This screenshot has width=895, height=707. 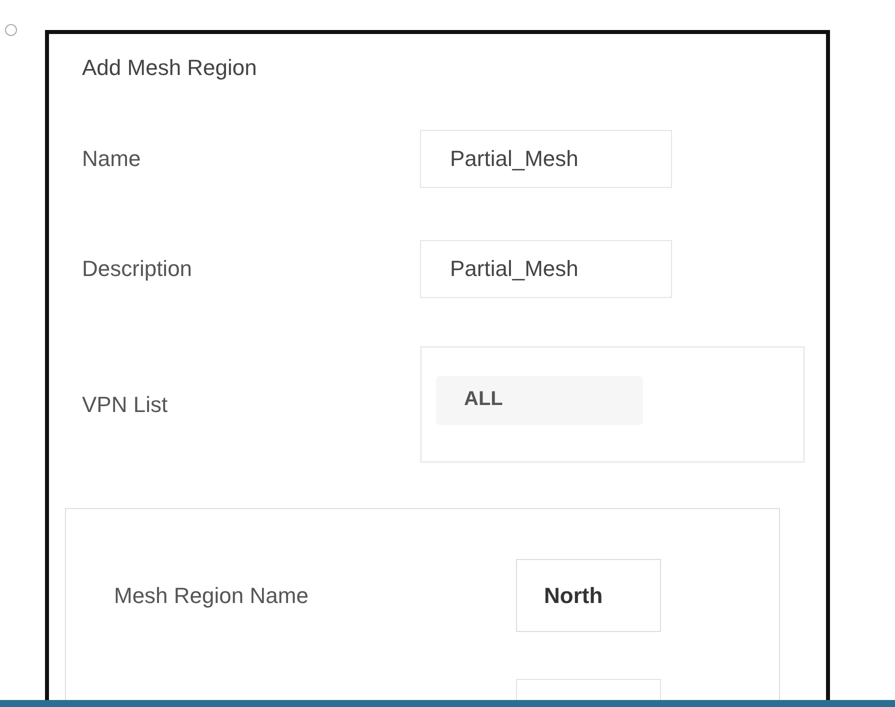 I want to click on field-label: VPN List, so click(x=125, y=405).